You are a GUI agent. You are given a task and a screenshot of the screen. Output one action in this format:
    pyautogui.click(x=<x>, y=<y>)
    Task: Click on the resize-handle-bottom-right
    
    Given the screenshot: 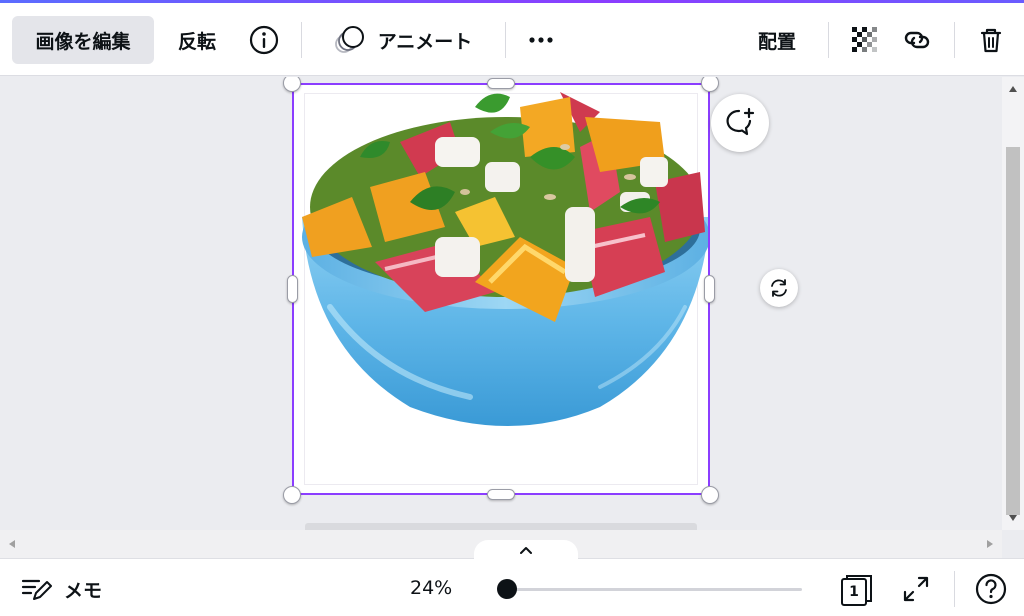 What is the action you would take?
    pyautogui.click(x=710, y=495)
    